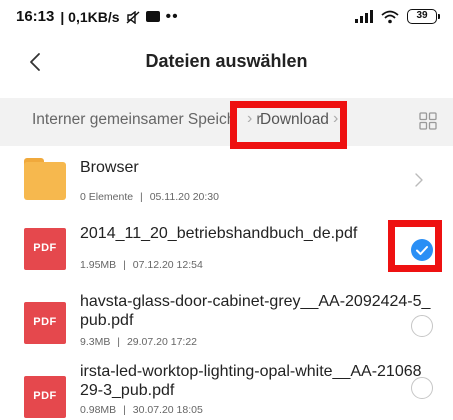  I want to click on header: Dateien auswählen, so click(226, 62).